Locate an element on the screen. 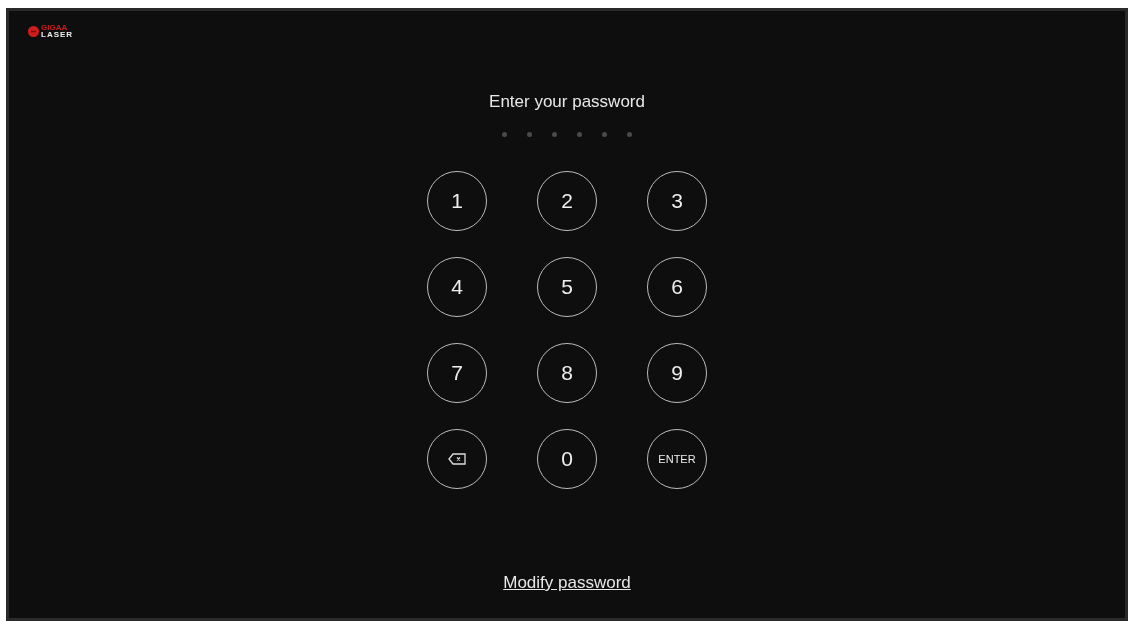  prompt-title: Enter your password is located at coordinates (567, 102).